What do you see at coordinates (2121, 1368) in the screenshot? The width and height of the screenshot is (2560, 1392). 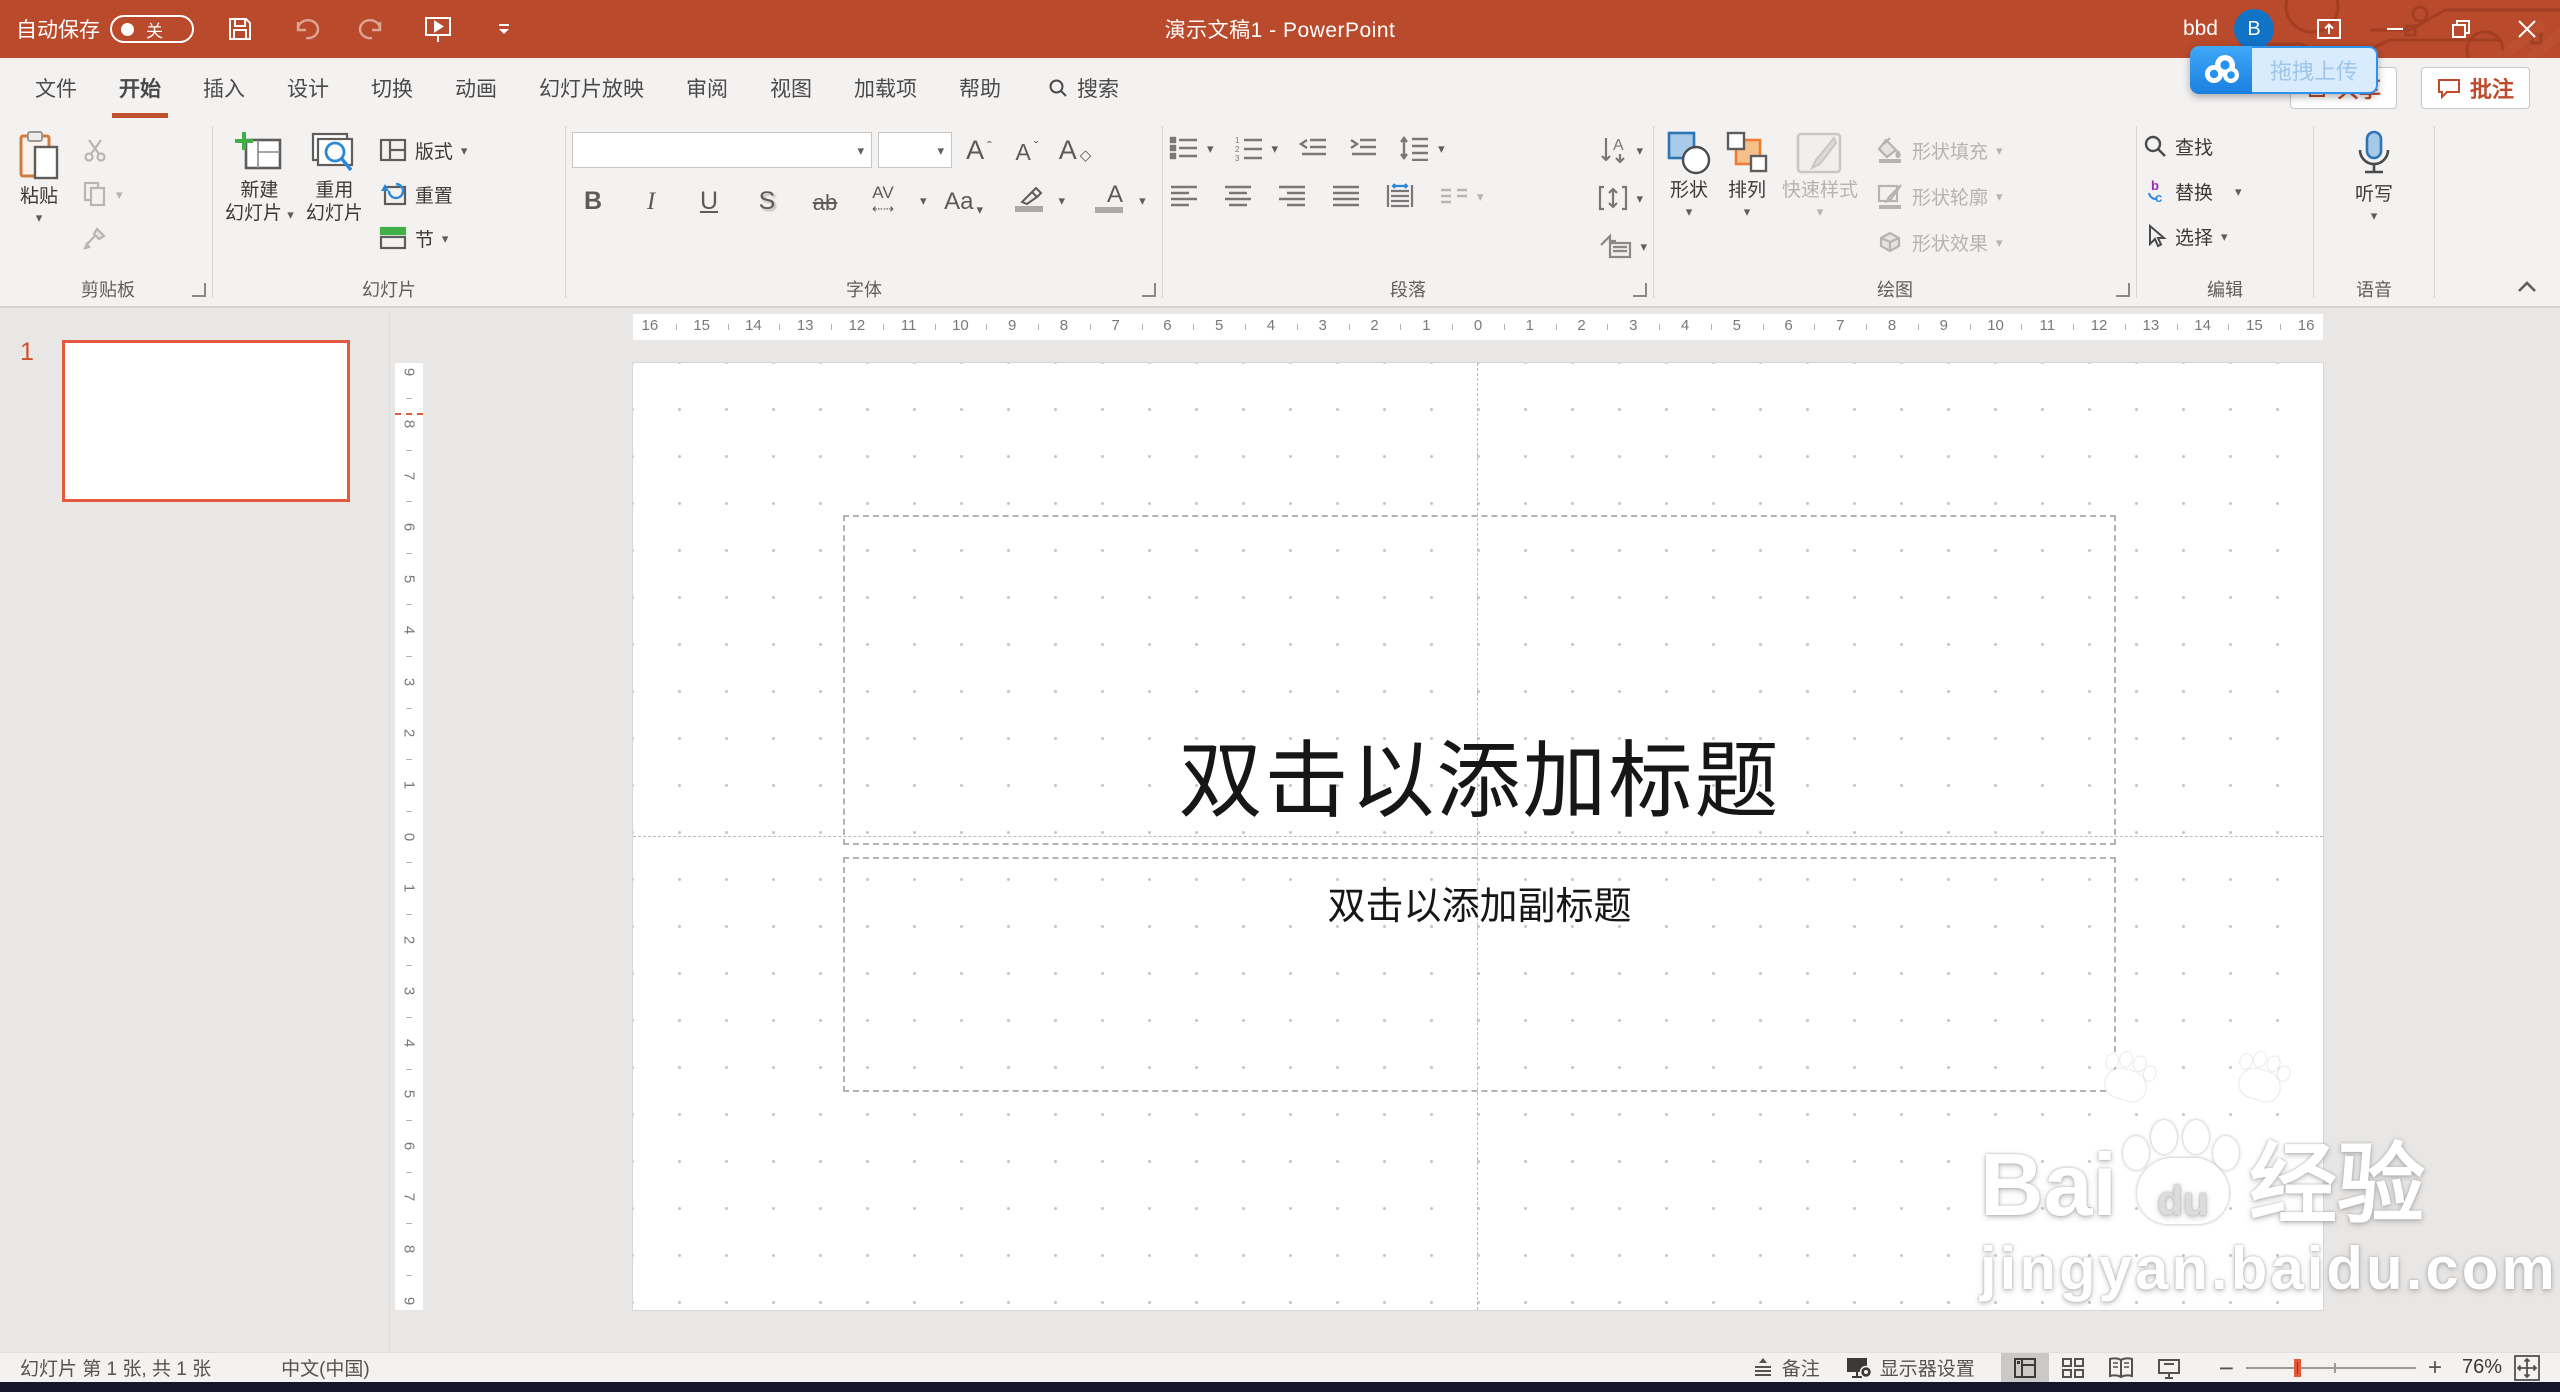 I see `reading-view-button` at bounding box center [2121, 1368].